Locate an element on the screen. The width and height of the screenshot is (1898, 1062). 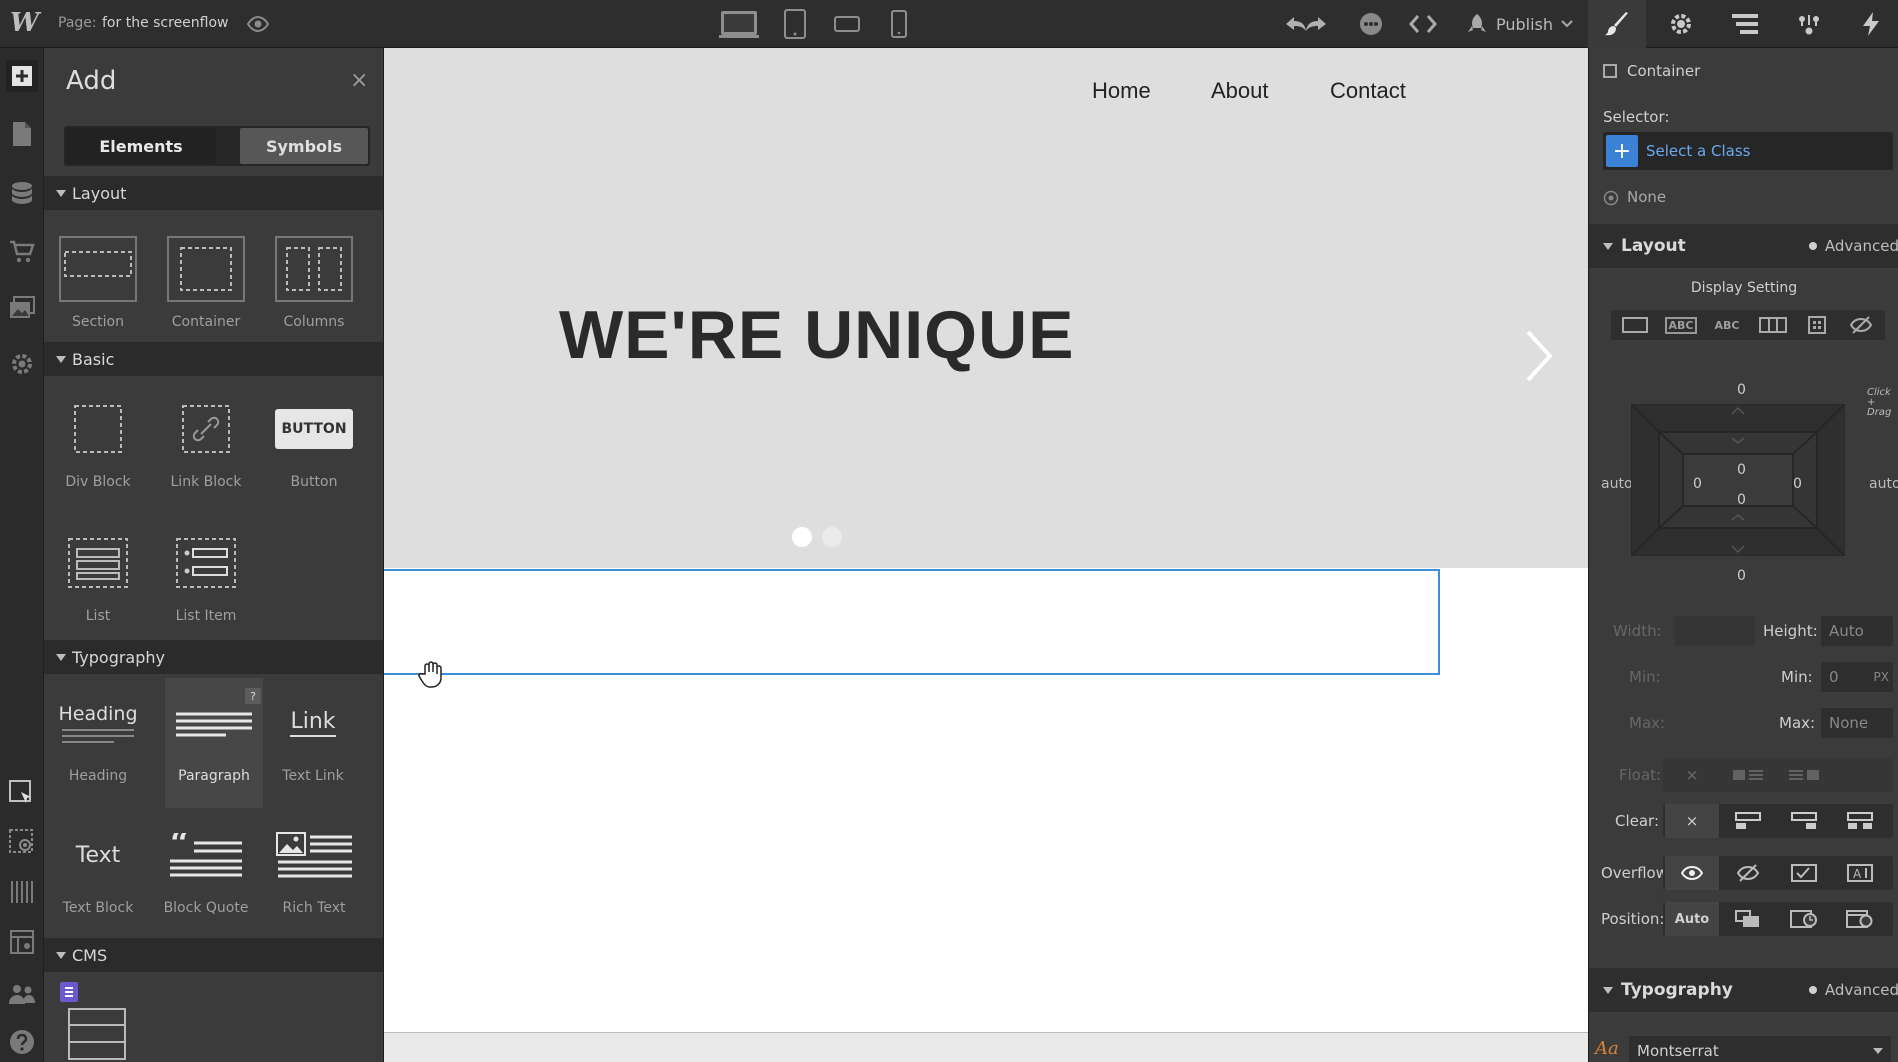
element-button: BUTTON Button is located at coordinates (314, 449).